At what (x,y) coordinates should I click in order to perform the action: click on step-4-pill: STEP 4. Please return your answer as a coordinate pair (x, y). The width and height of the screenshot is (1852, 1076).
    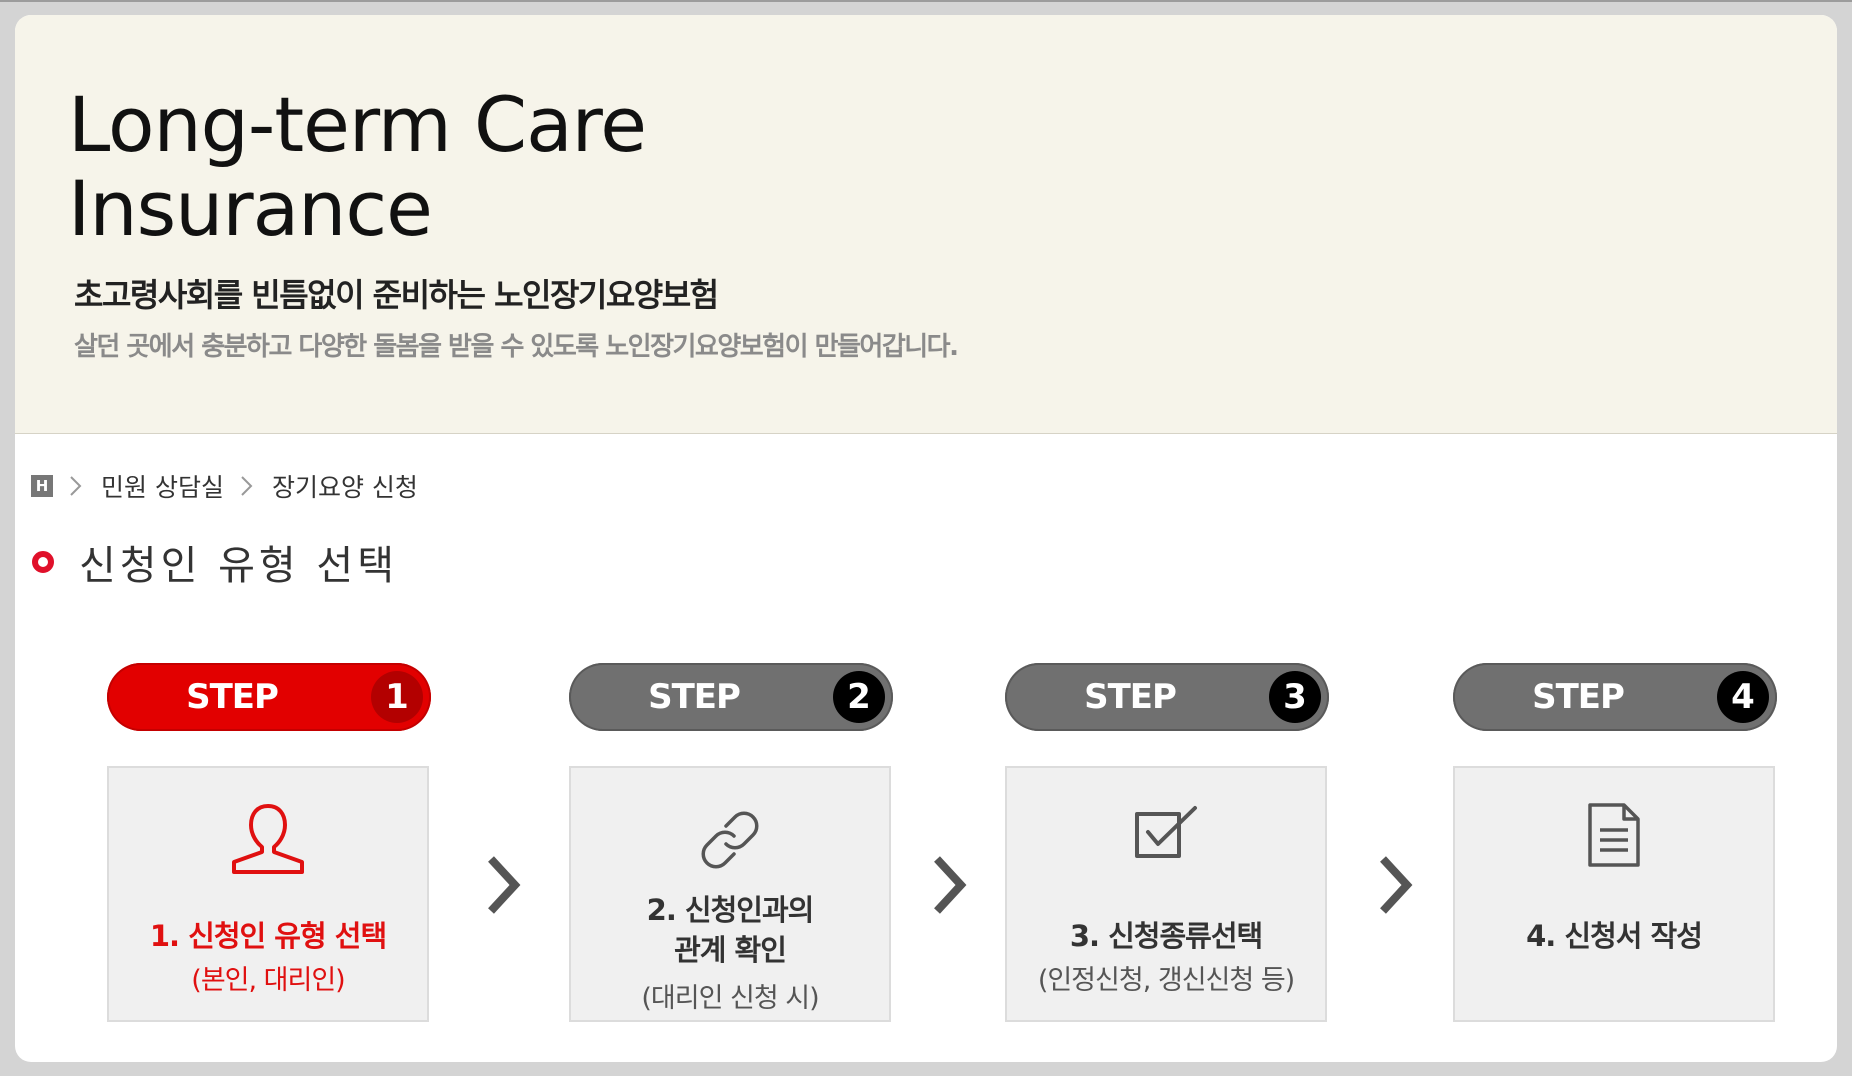
    Looking at the image, I should click on (1615, 697).